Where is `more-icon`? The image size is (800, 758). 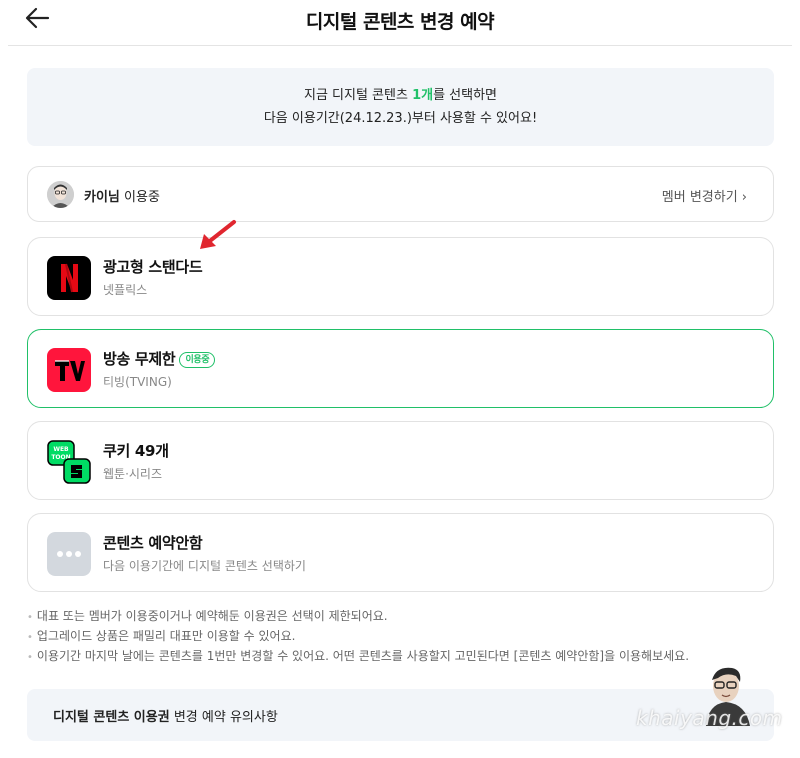
more-icon is located at coordinates (69, 554).